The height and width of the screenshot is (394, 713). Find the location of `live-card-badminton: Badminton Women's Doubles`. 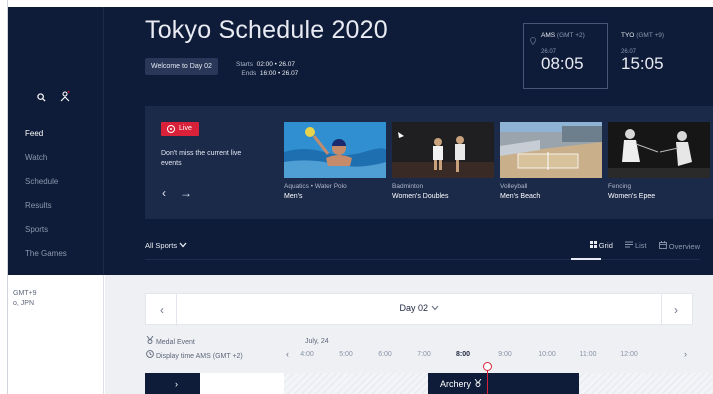

live-card-badminton: Badminton Women's Doubles is located at coordinates (443, 161).